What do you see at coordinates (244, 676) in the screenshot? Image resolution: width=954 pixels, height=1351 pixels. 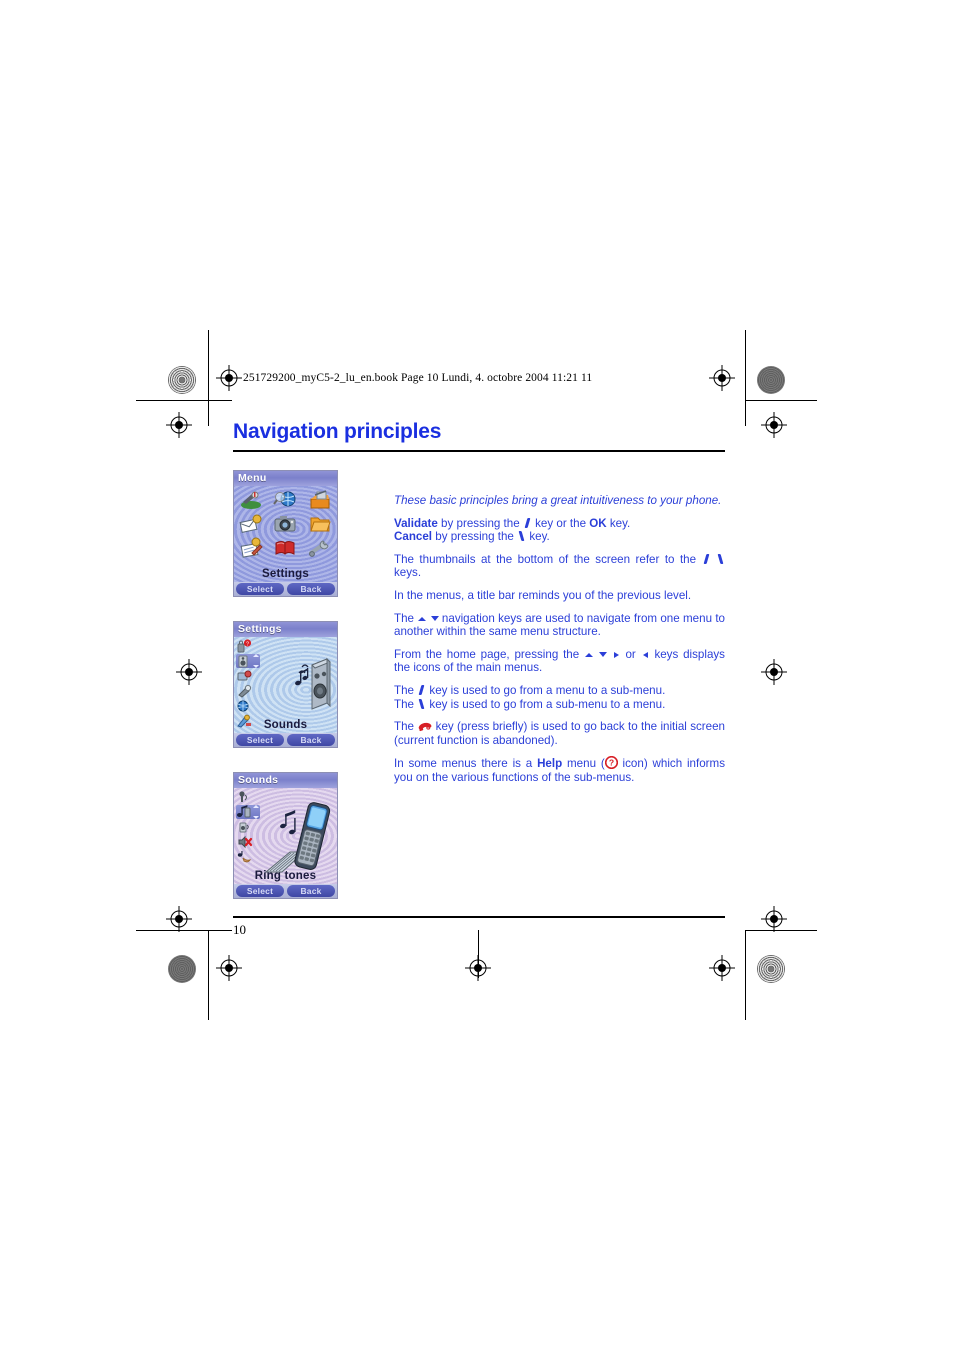 I see `display-icon` at bounding box center [244, 676].